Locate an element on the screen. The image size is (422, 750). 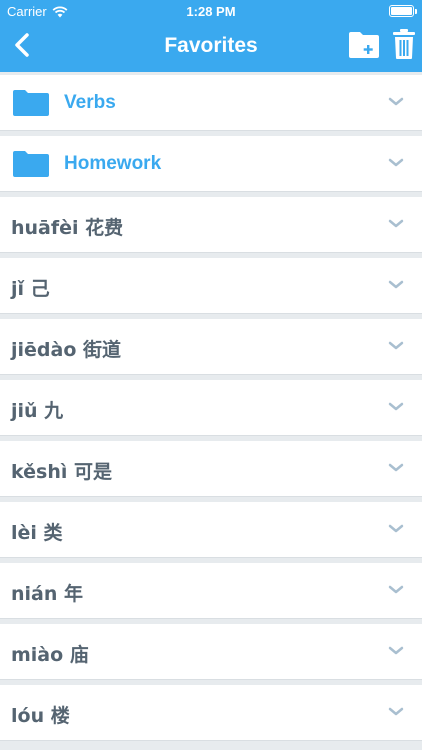
folder-label: Homework is located at coordinates (113, 163).